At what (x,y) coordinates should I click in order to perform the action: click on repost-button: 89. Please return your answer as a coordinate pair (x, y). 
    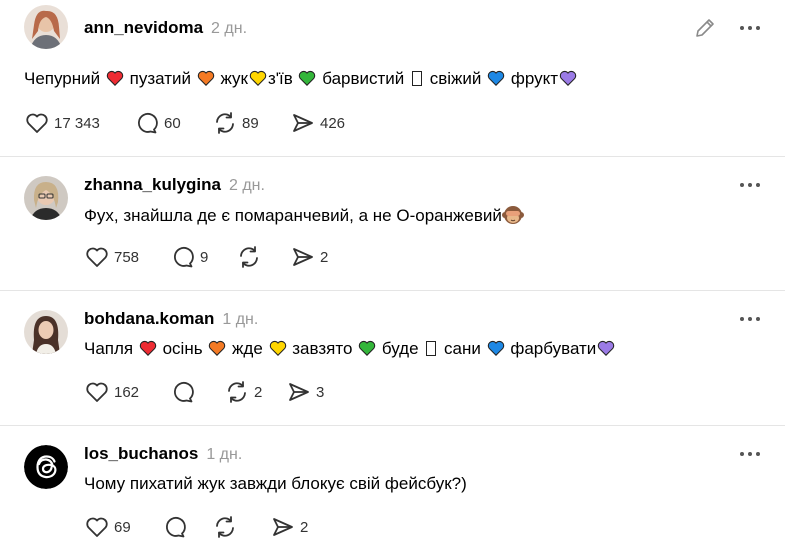
    Looking at the image, I should click on (251, 123).